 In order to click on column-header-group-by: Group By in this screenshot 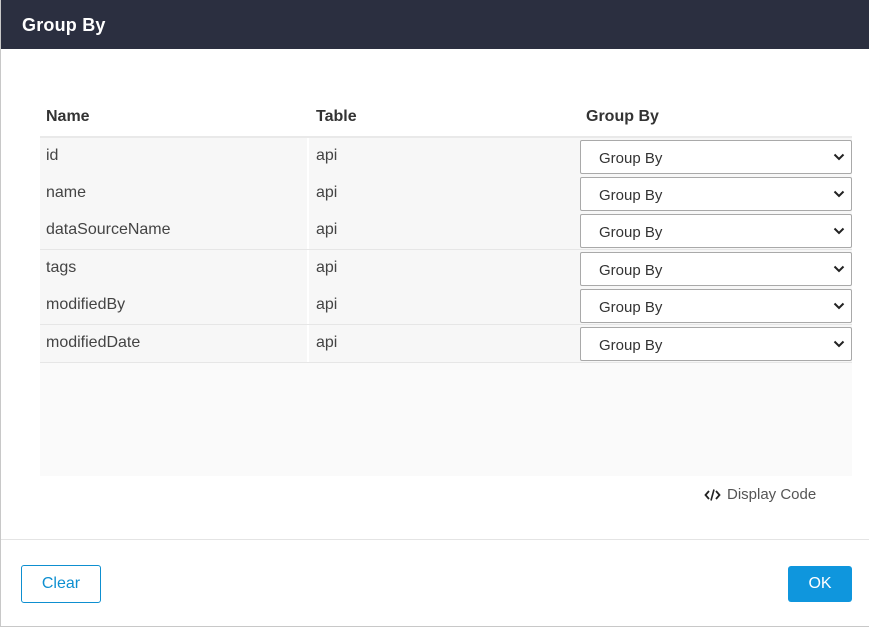, I will do `click(622, 116)`.